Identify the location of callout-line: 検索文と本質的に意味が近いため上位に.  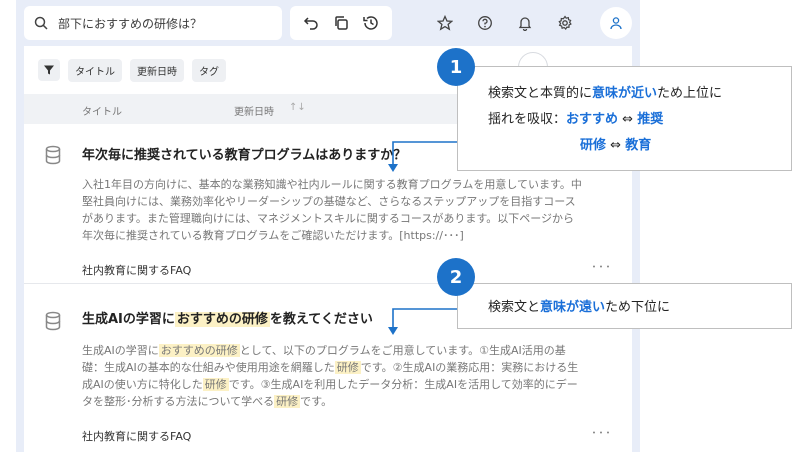
(639, 94).